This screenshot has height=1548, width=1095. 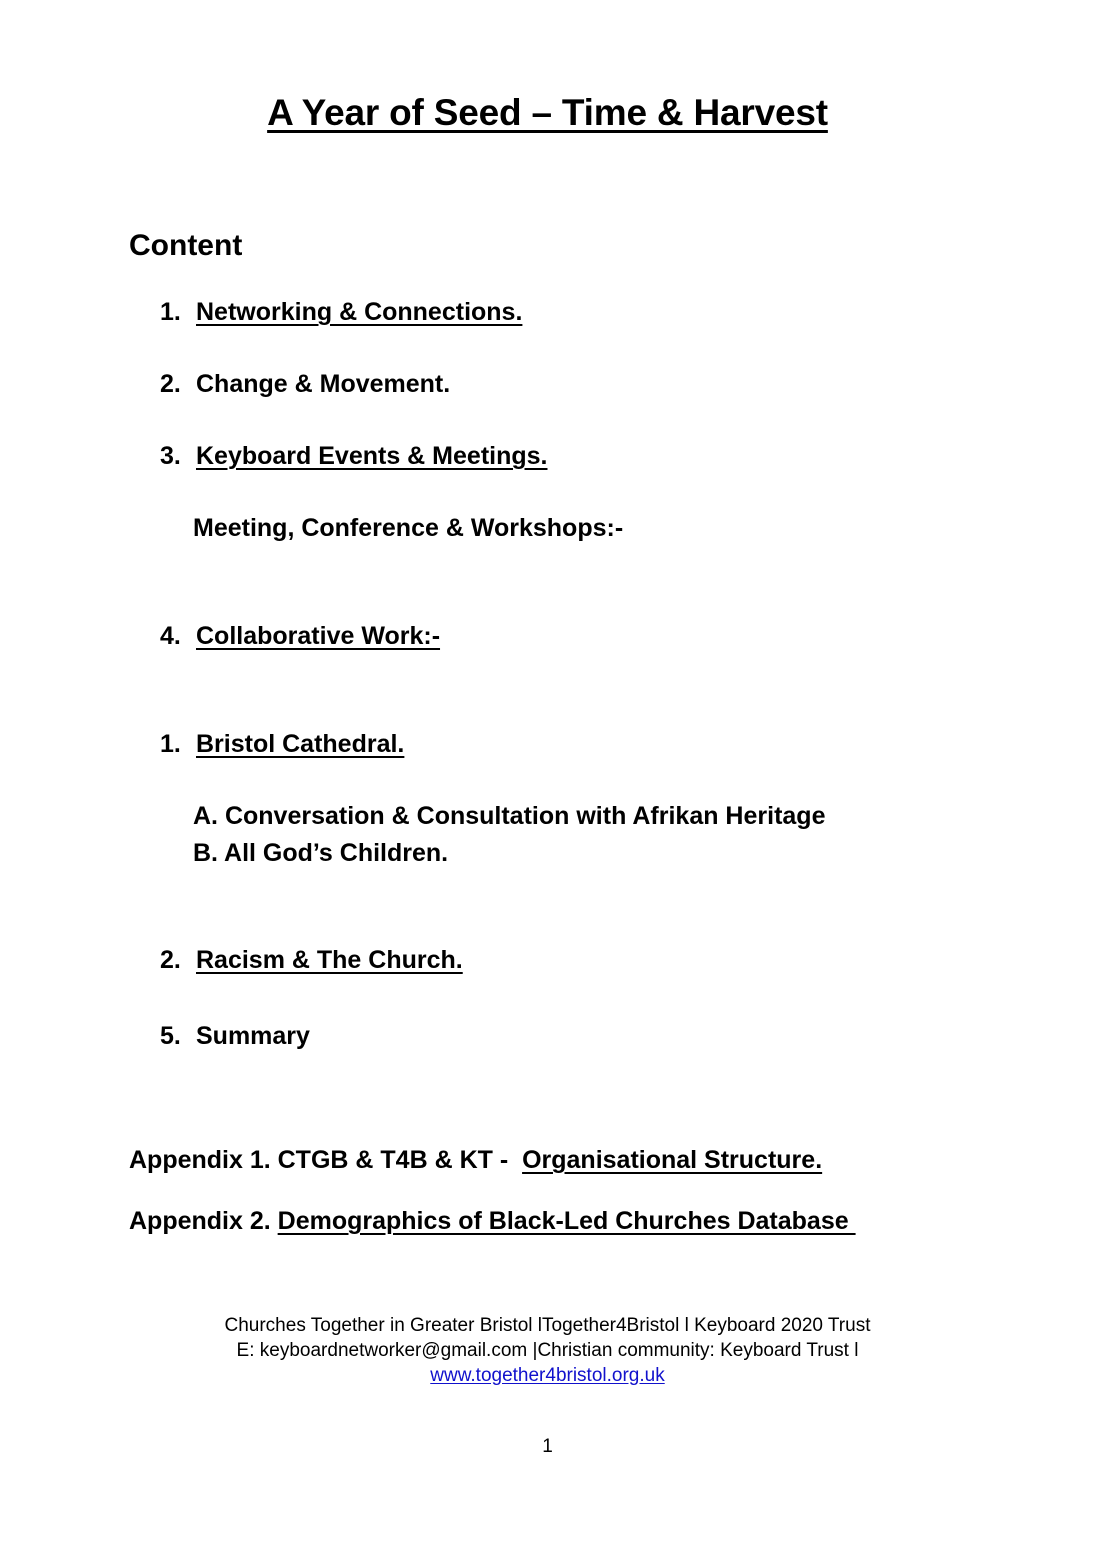 What do you see at coordinates (326, 1160) in the screenshot?
I see `appendix-1-prefix: Appendix 1. CTGB & T4B & KT -` at bounding box center [326, 1160].